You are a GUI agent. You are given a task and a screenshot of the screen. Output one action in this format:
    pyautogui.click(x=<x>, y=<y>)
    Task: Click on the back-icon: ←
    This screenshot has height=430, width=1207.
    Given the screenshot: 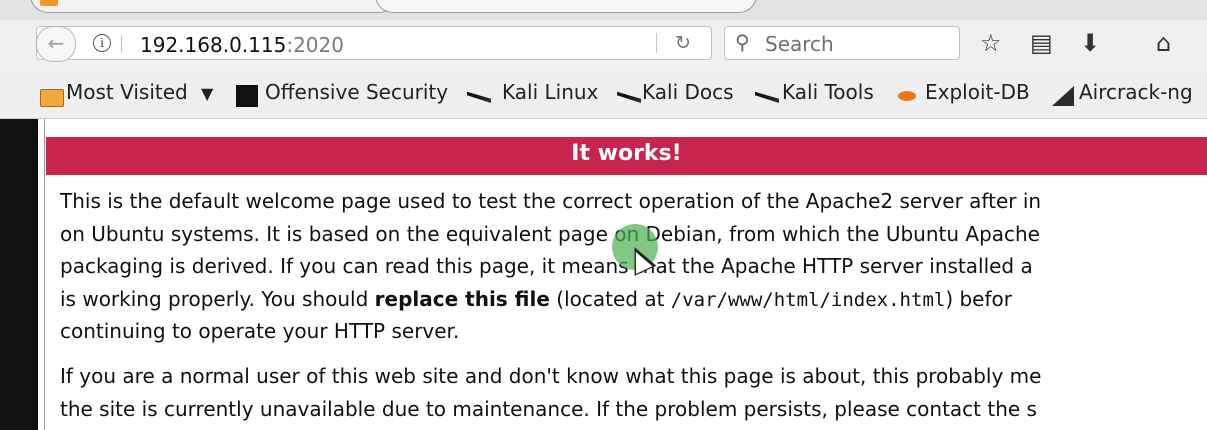 What is the action you would take?
    pyautogui.click(x=56, y=44)
    